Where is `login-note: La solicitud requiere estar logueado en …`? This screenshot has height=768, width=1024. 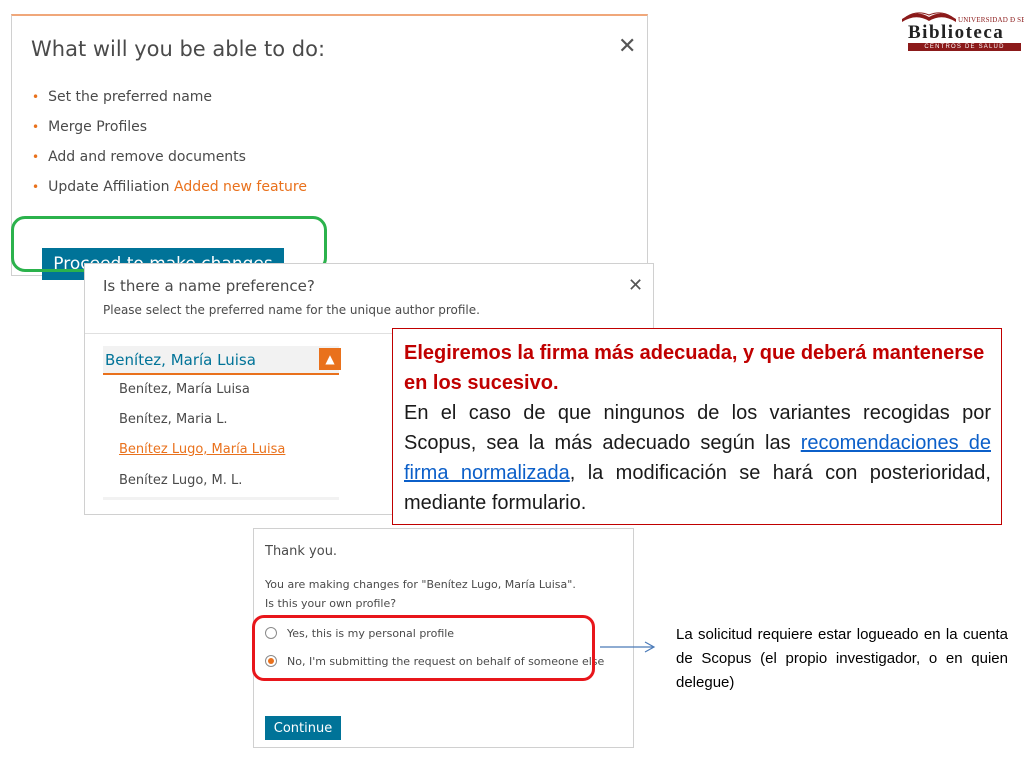 login-note: La solicitud requiere estar logueado en … is located at coordinates (842, 658).